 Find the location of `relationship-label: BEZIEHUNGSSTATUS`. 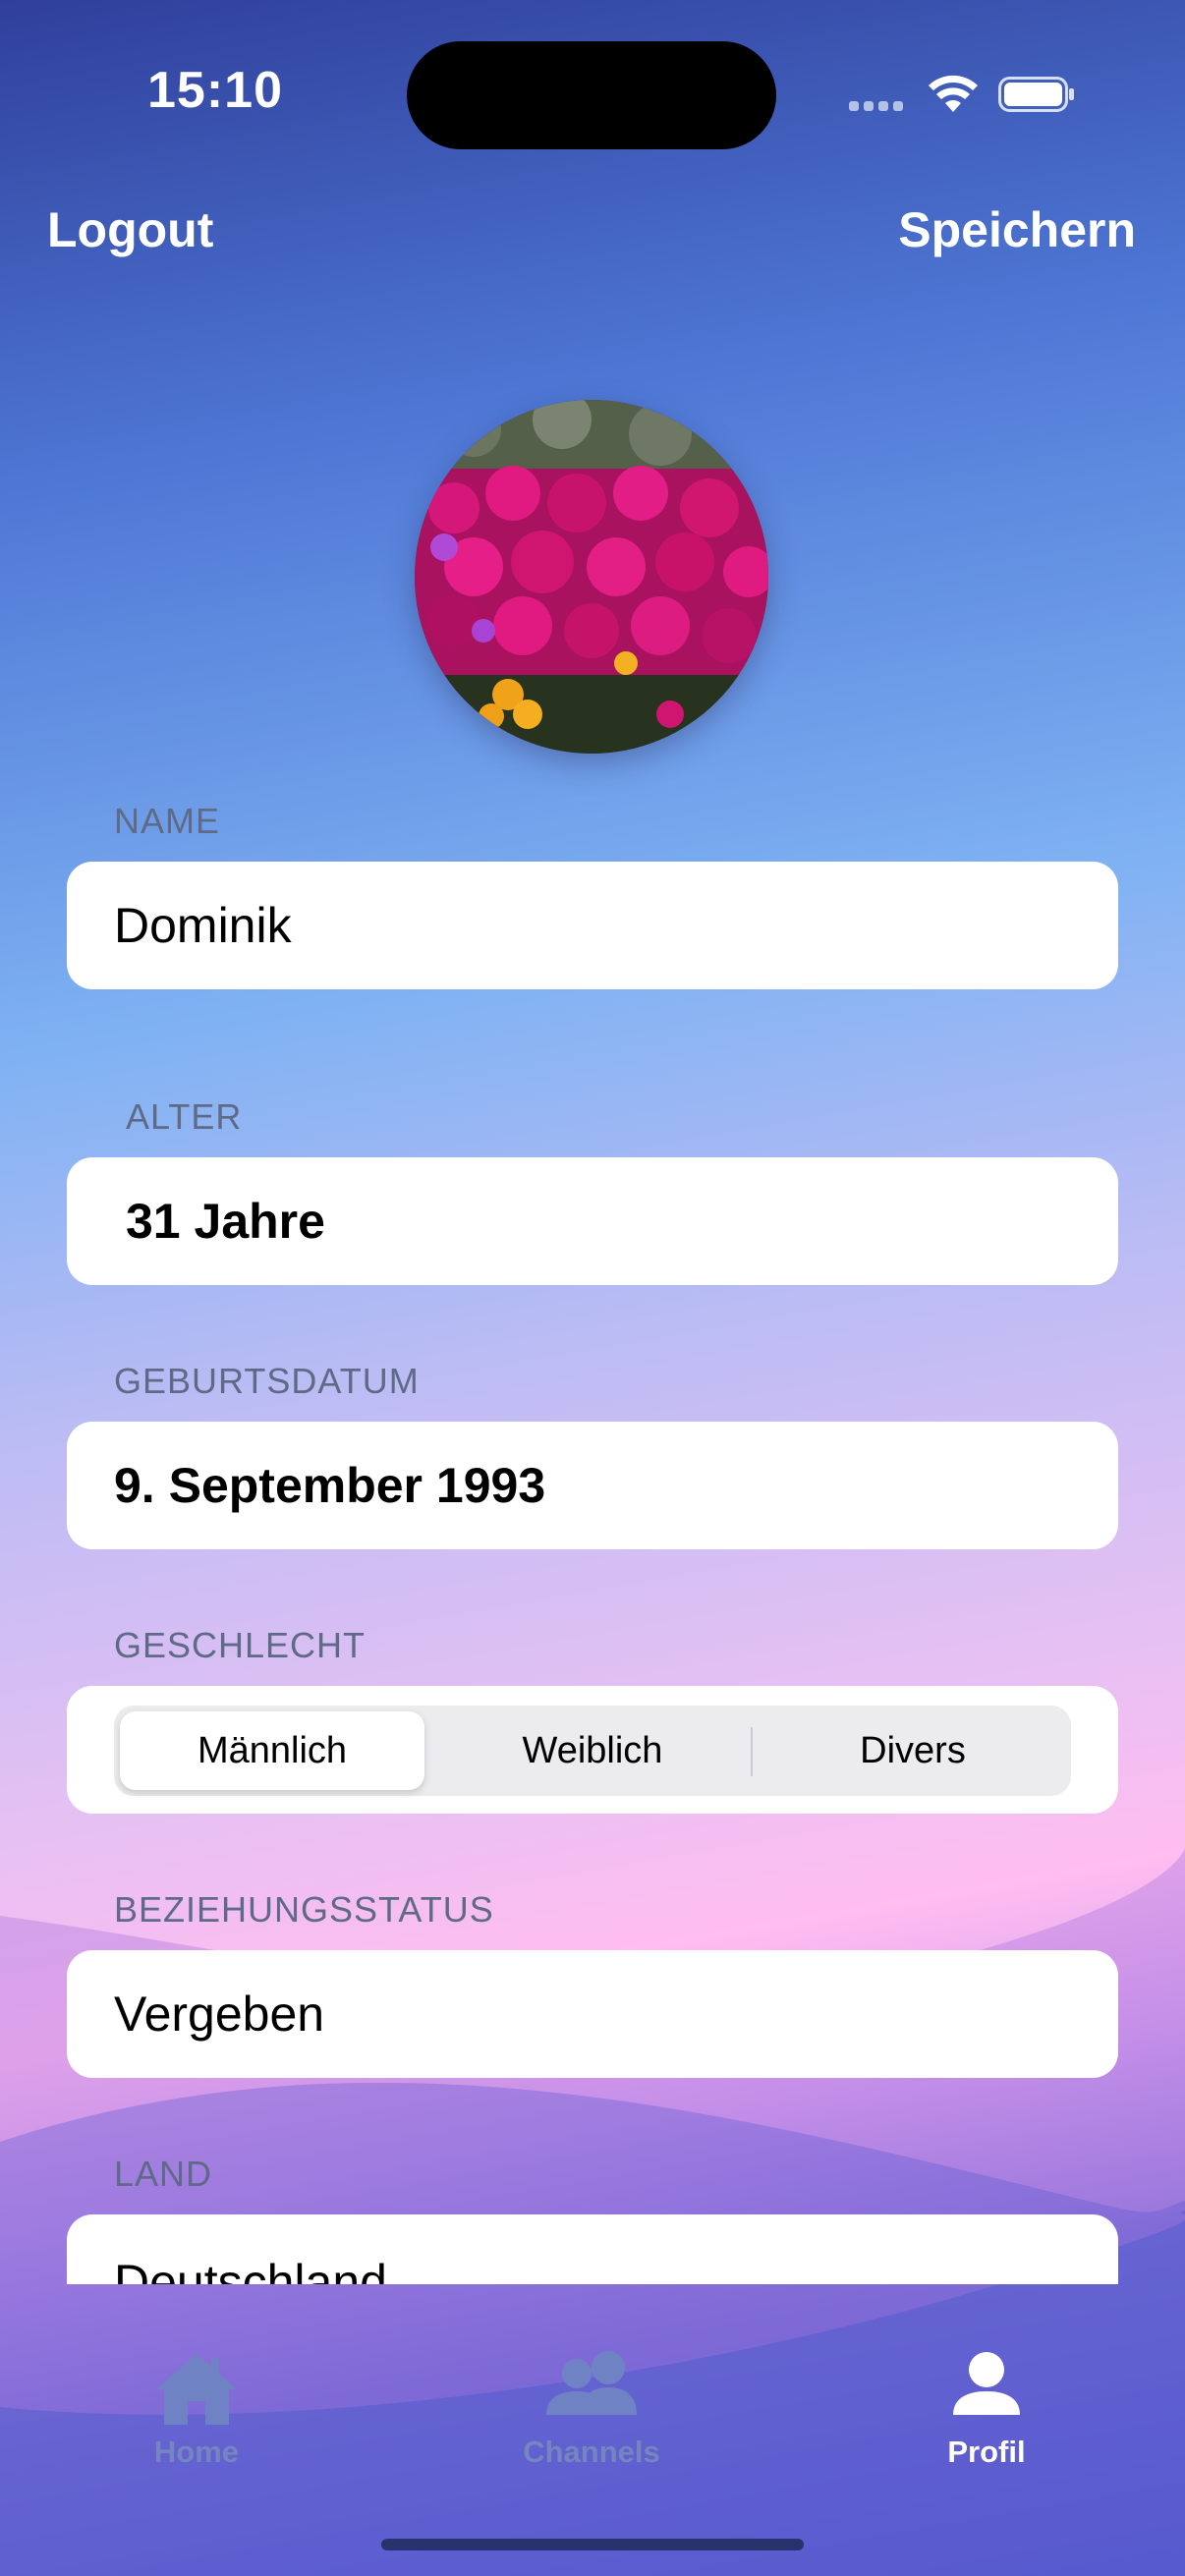

relationship-label: BEZIEHUNGSSTATUS is located at coordinates (304, 1909).